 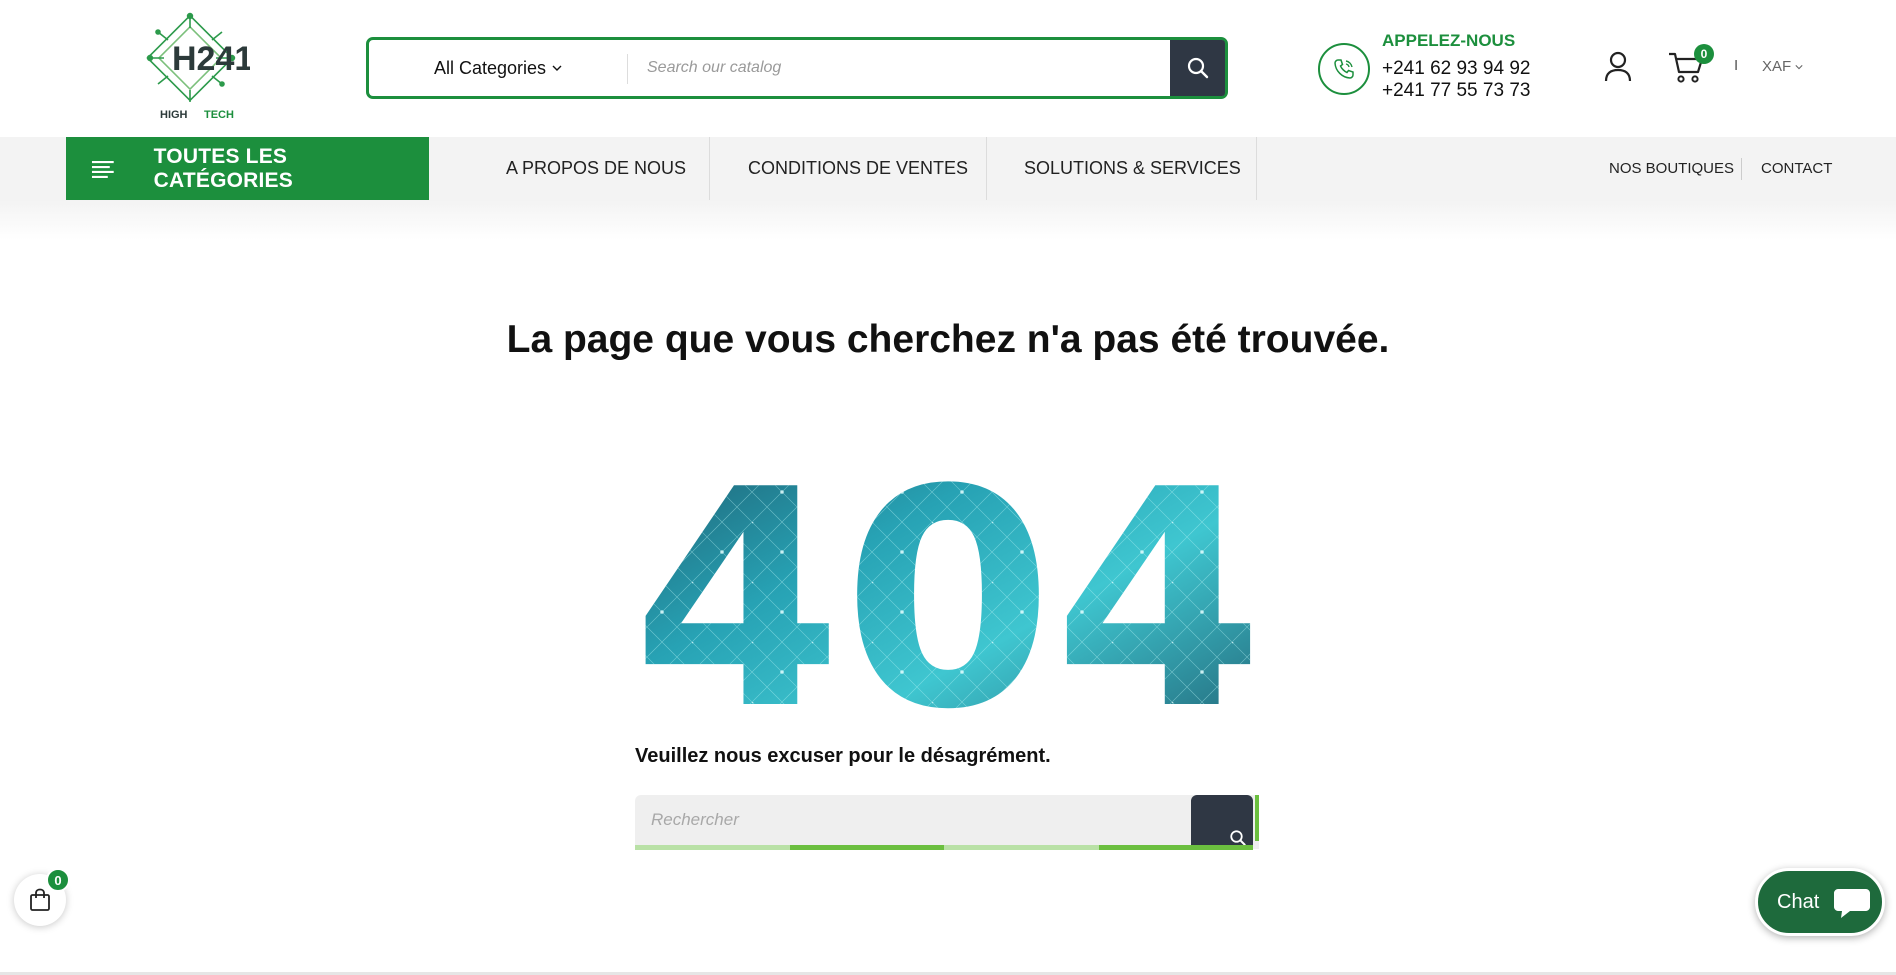 What do you see at coordinates (1852, 903) in the screenshot?
I see `chat-bubble-icon` at bounding box center [1852, 903].